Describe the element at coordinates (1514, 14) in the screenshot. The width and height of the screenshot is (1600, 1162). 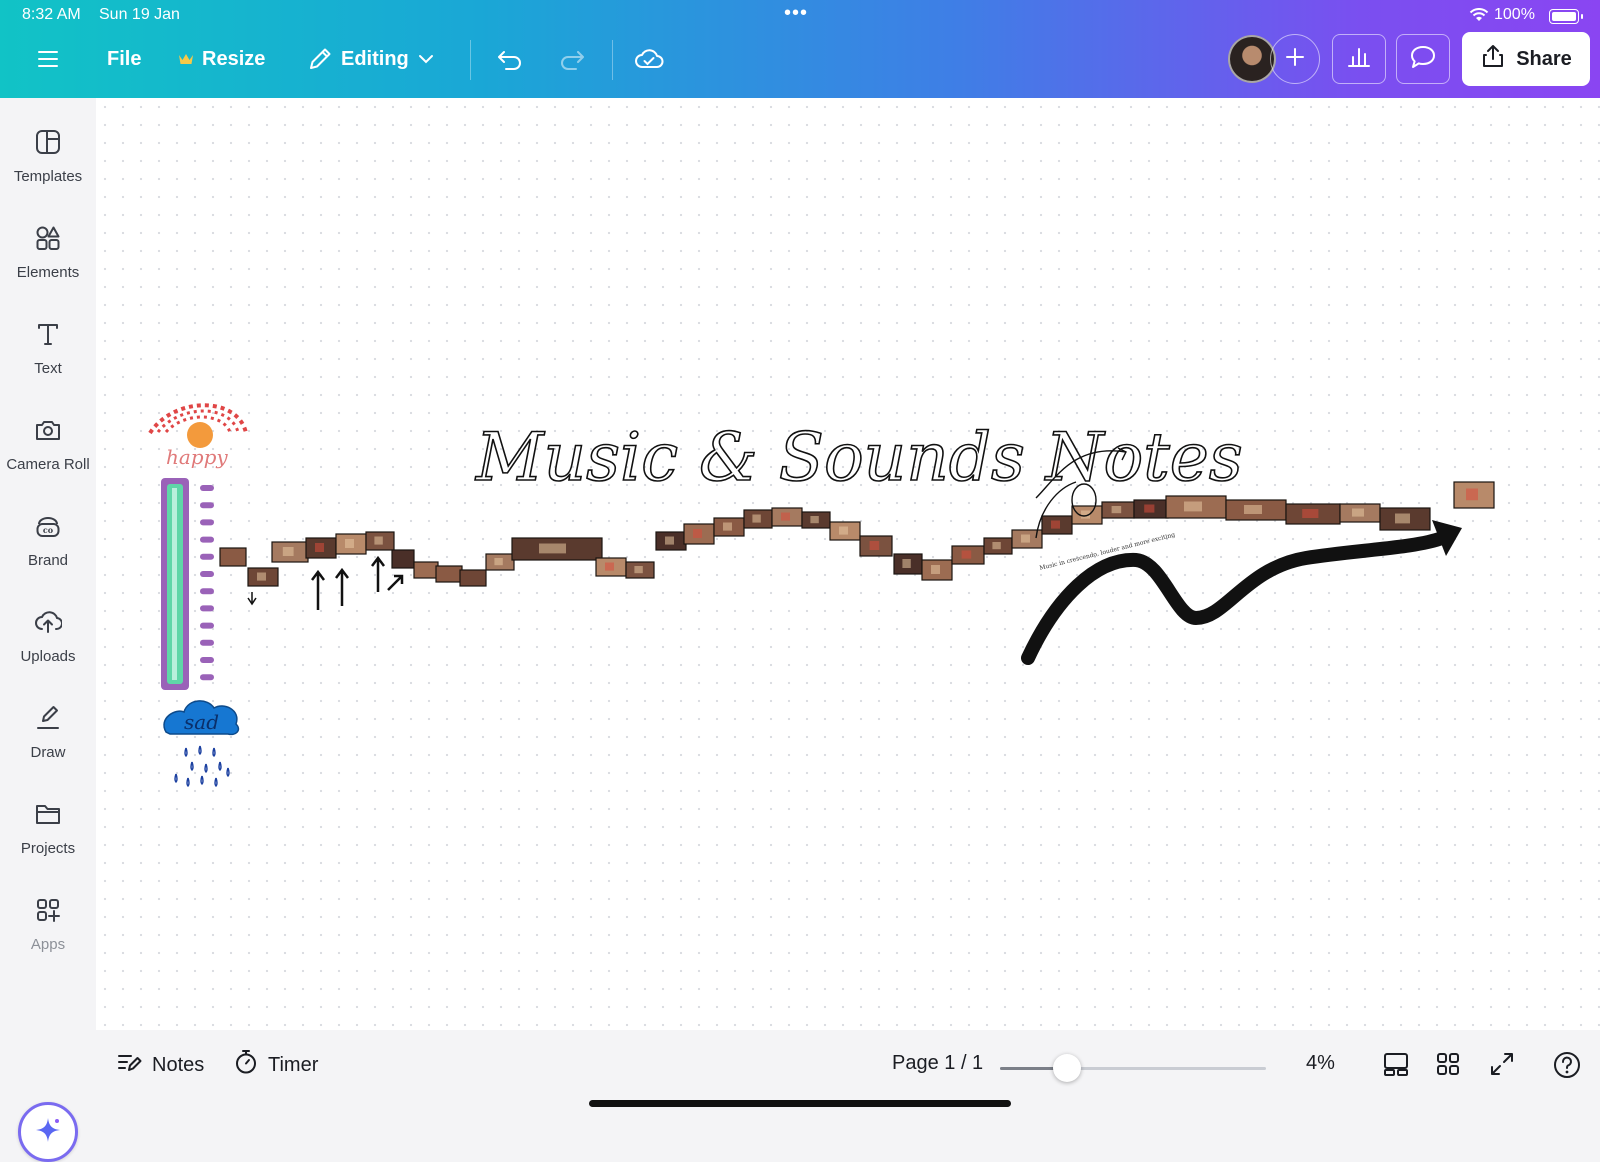
I see `battery-percent: 100%` at that location.